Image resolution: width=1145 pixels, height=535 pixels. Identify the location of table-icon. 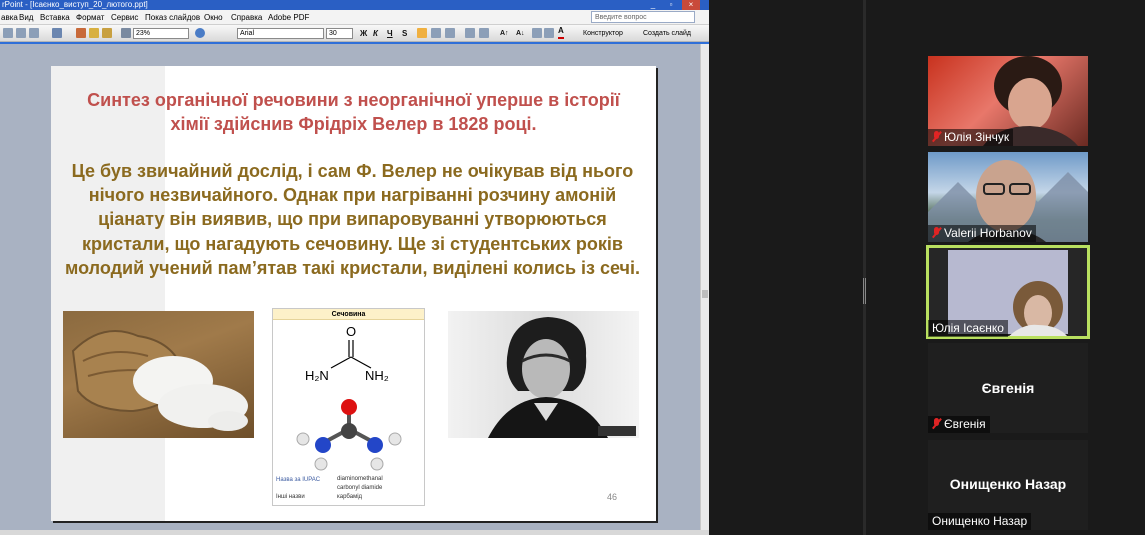
(126, 33).